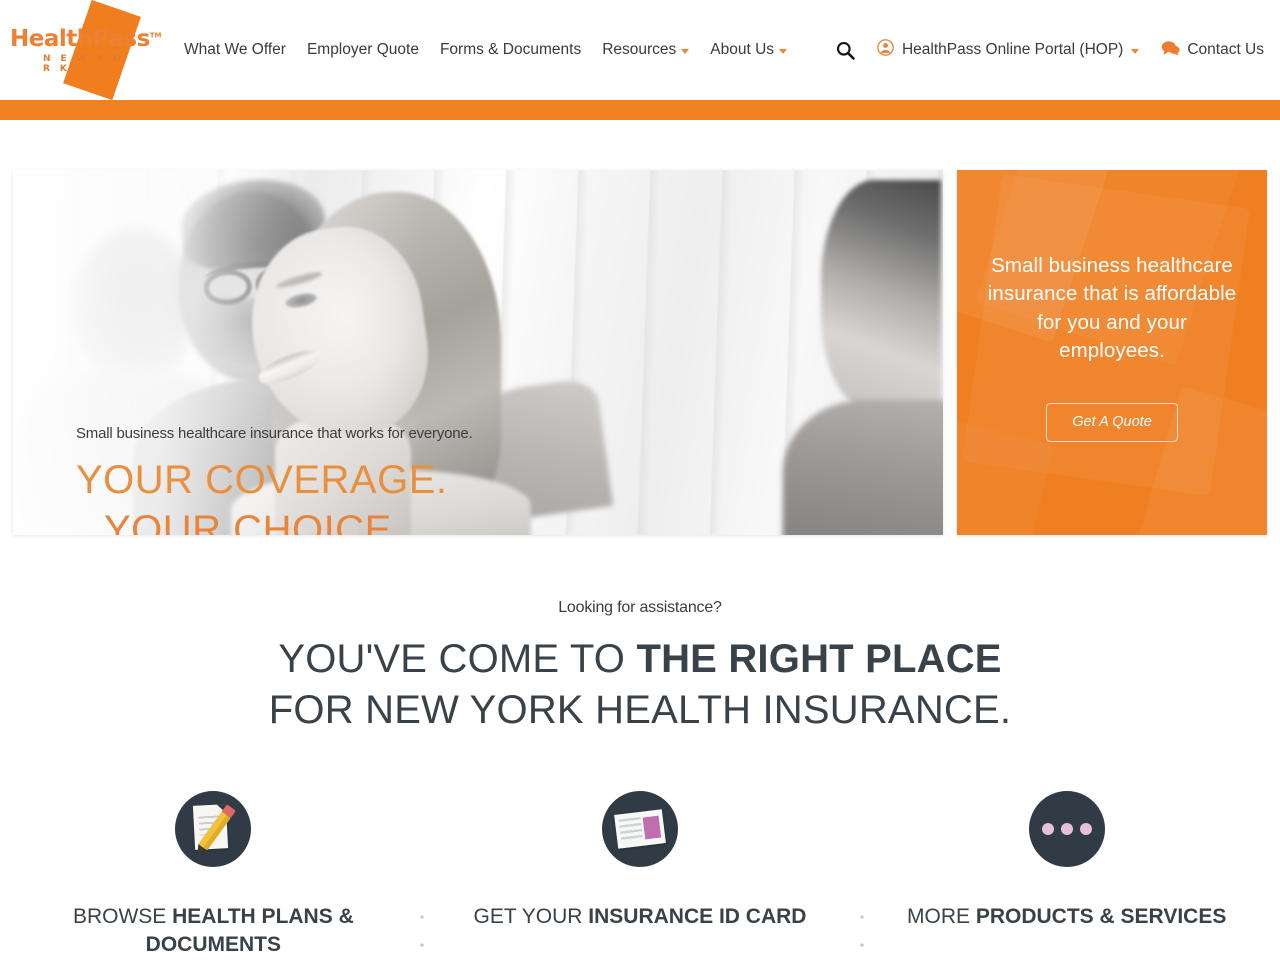 Image resolution: width=1280 pixels, height=960 pixels. I want to click on assistance-kicker: Looking for assistance?, so click(640, 607).